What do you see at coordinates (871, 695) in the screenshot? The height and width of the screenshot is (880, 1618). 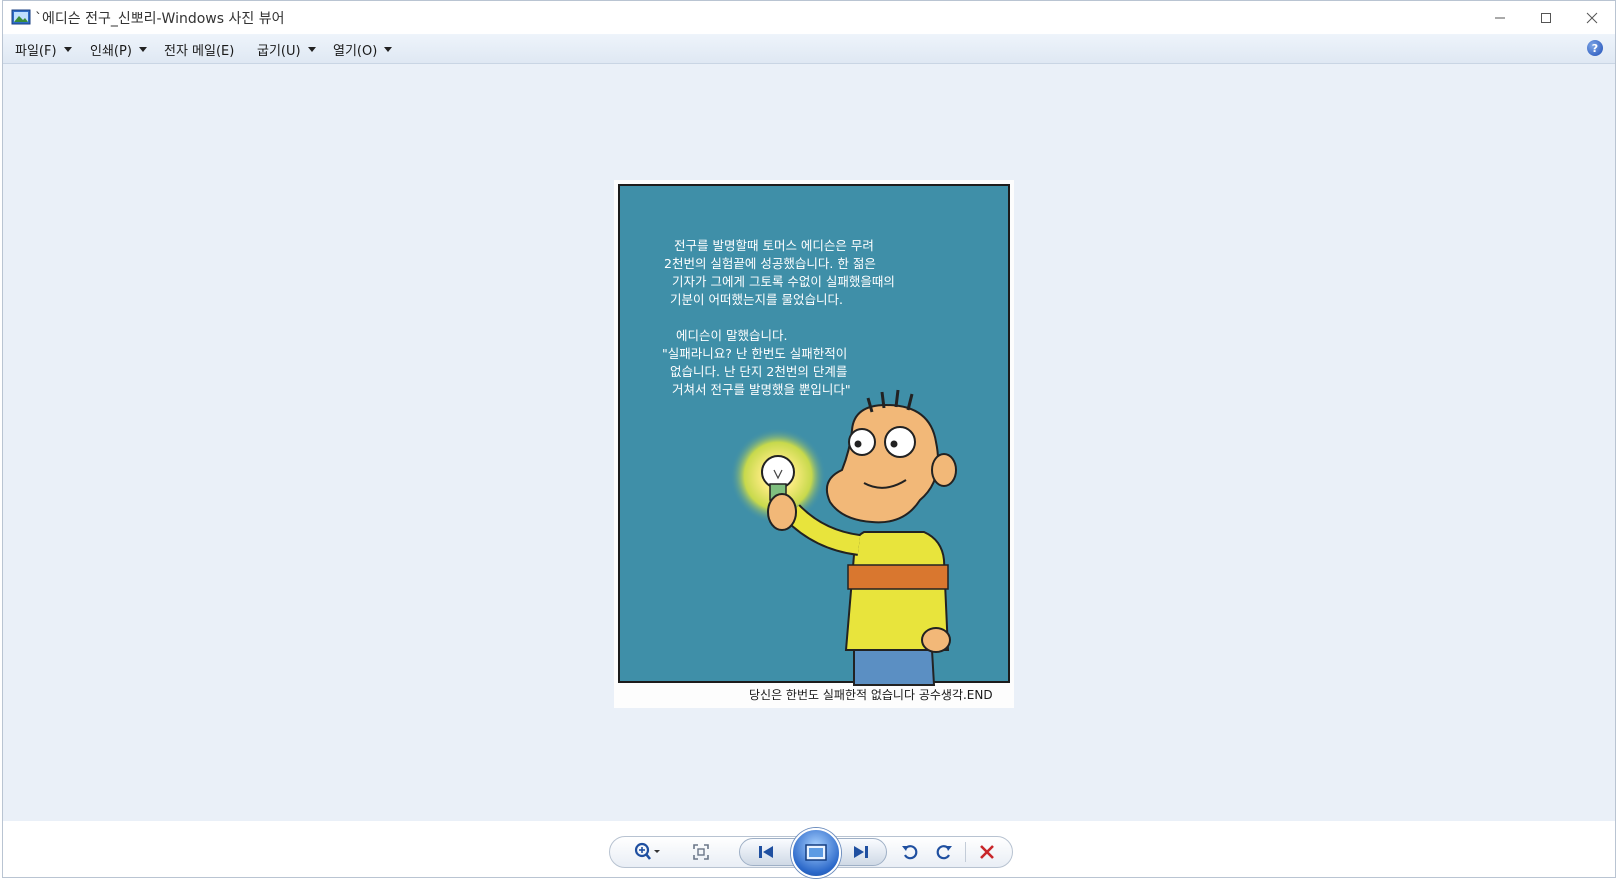 I see `comic-caption: 당신은 한번도 실패한적 없습니다 공수생각.END` at bounding box center [871, 695].